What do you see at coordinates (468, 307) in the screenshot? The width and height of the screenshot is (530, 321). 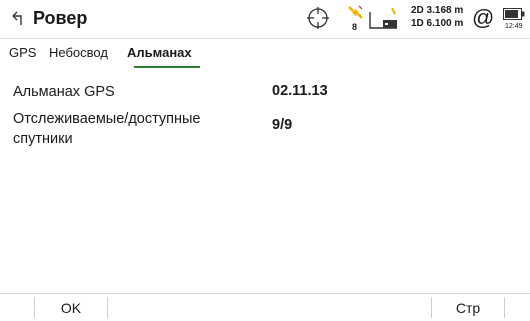 I see `page-button: Стр` at bounding box center [468, 307].